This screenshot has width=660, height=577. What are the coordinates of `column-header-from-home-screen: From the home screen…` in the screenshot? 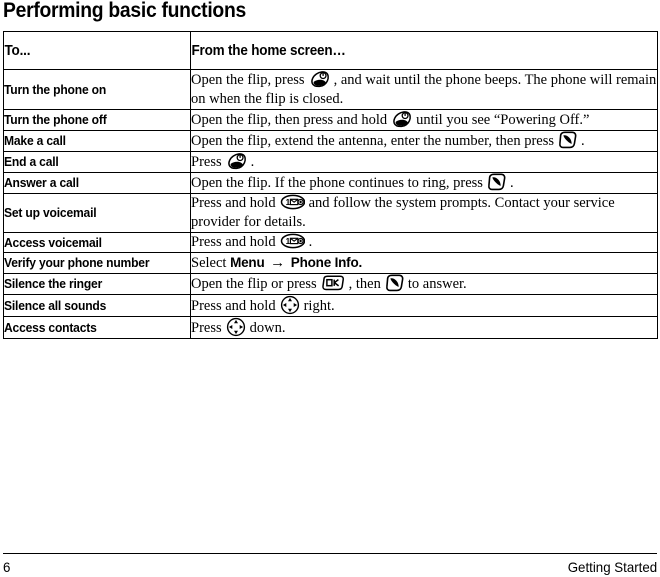 It's located at (408, 50).